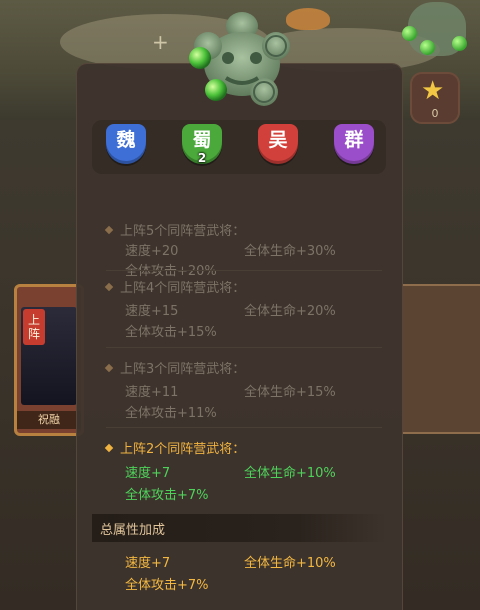  I want to click on tier-title: 上阵5个同阵营武将：, so click(175, 229).